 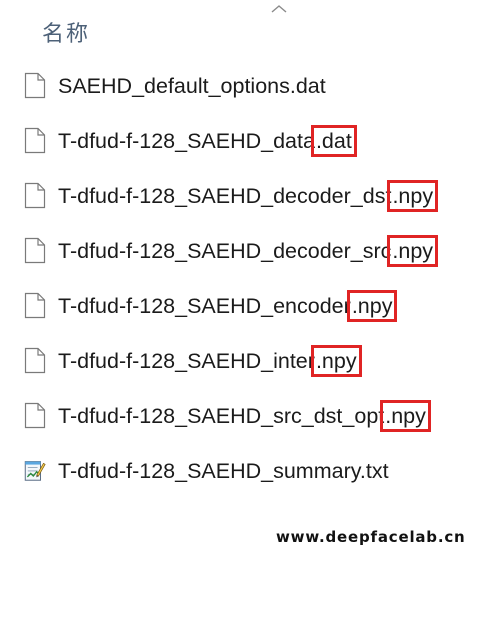 I want to click on file-row: T-dfud-f-128_SAEHD_decoder_src.npy, so click(x=250, y=250).